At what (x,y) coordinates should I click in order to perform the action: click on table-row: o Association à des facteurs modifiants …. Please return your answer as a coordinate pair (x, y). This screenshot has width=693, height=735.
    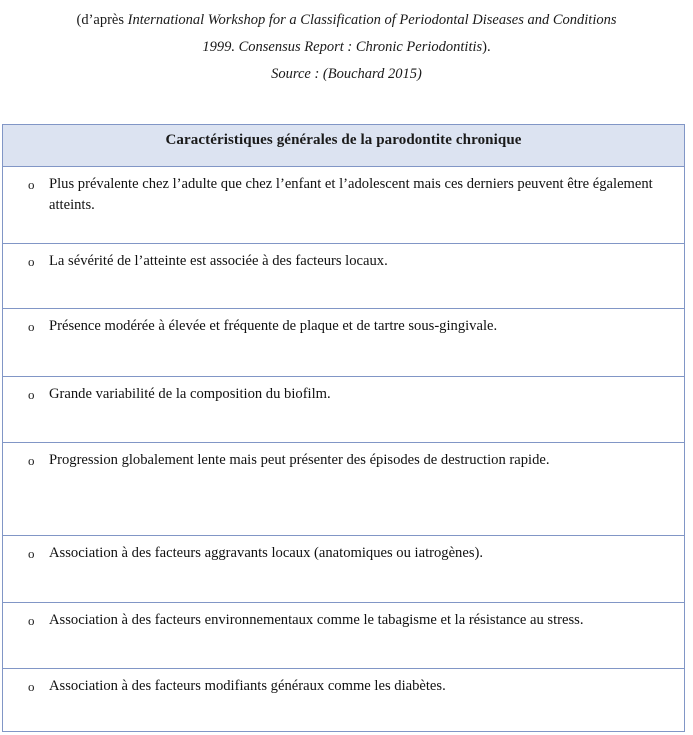
    Looking at the image, I should click on (343, 700).